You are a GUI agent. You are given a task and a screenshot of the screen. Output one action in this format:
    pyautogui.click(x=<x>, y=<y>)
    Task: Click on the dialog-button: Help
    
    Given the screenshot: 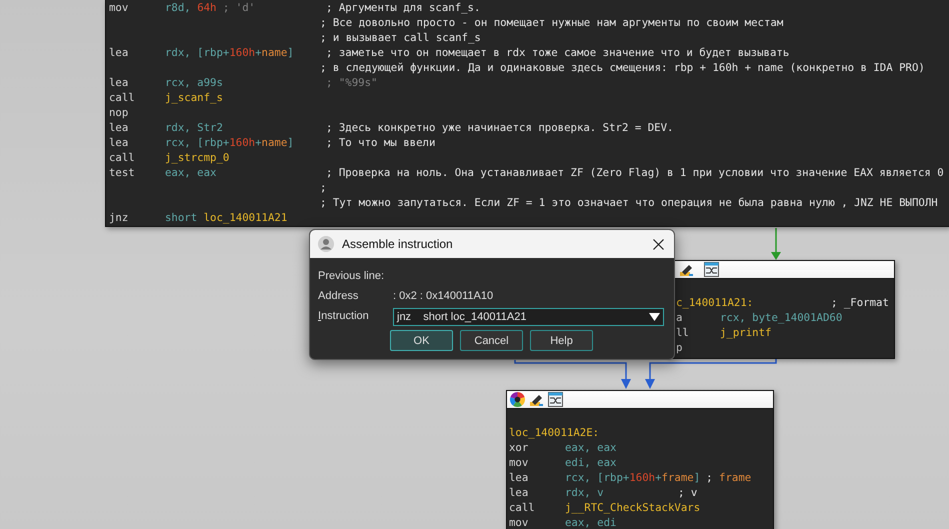 What is the action you would take?
    pyautogui.click(x=561, y=340)
    